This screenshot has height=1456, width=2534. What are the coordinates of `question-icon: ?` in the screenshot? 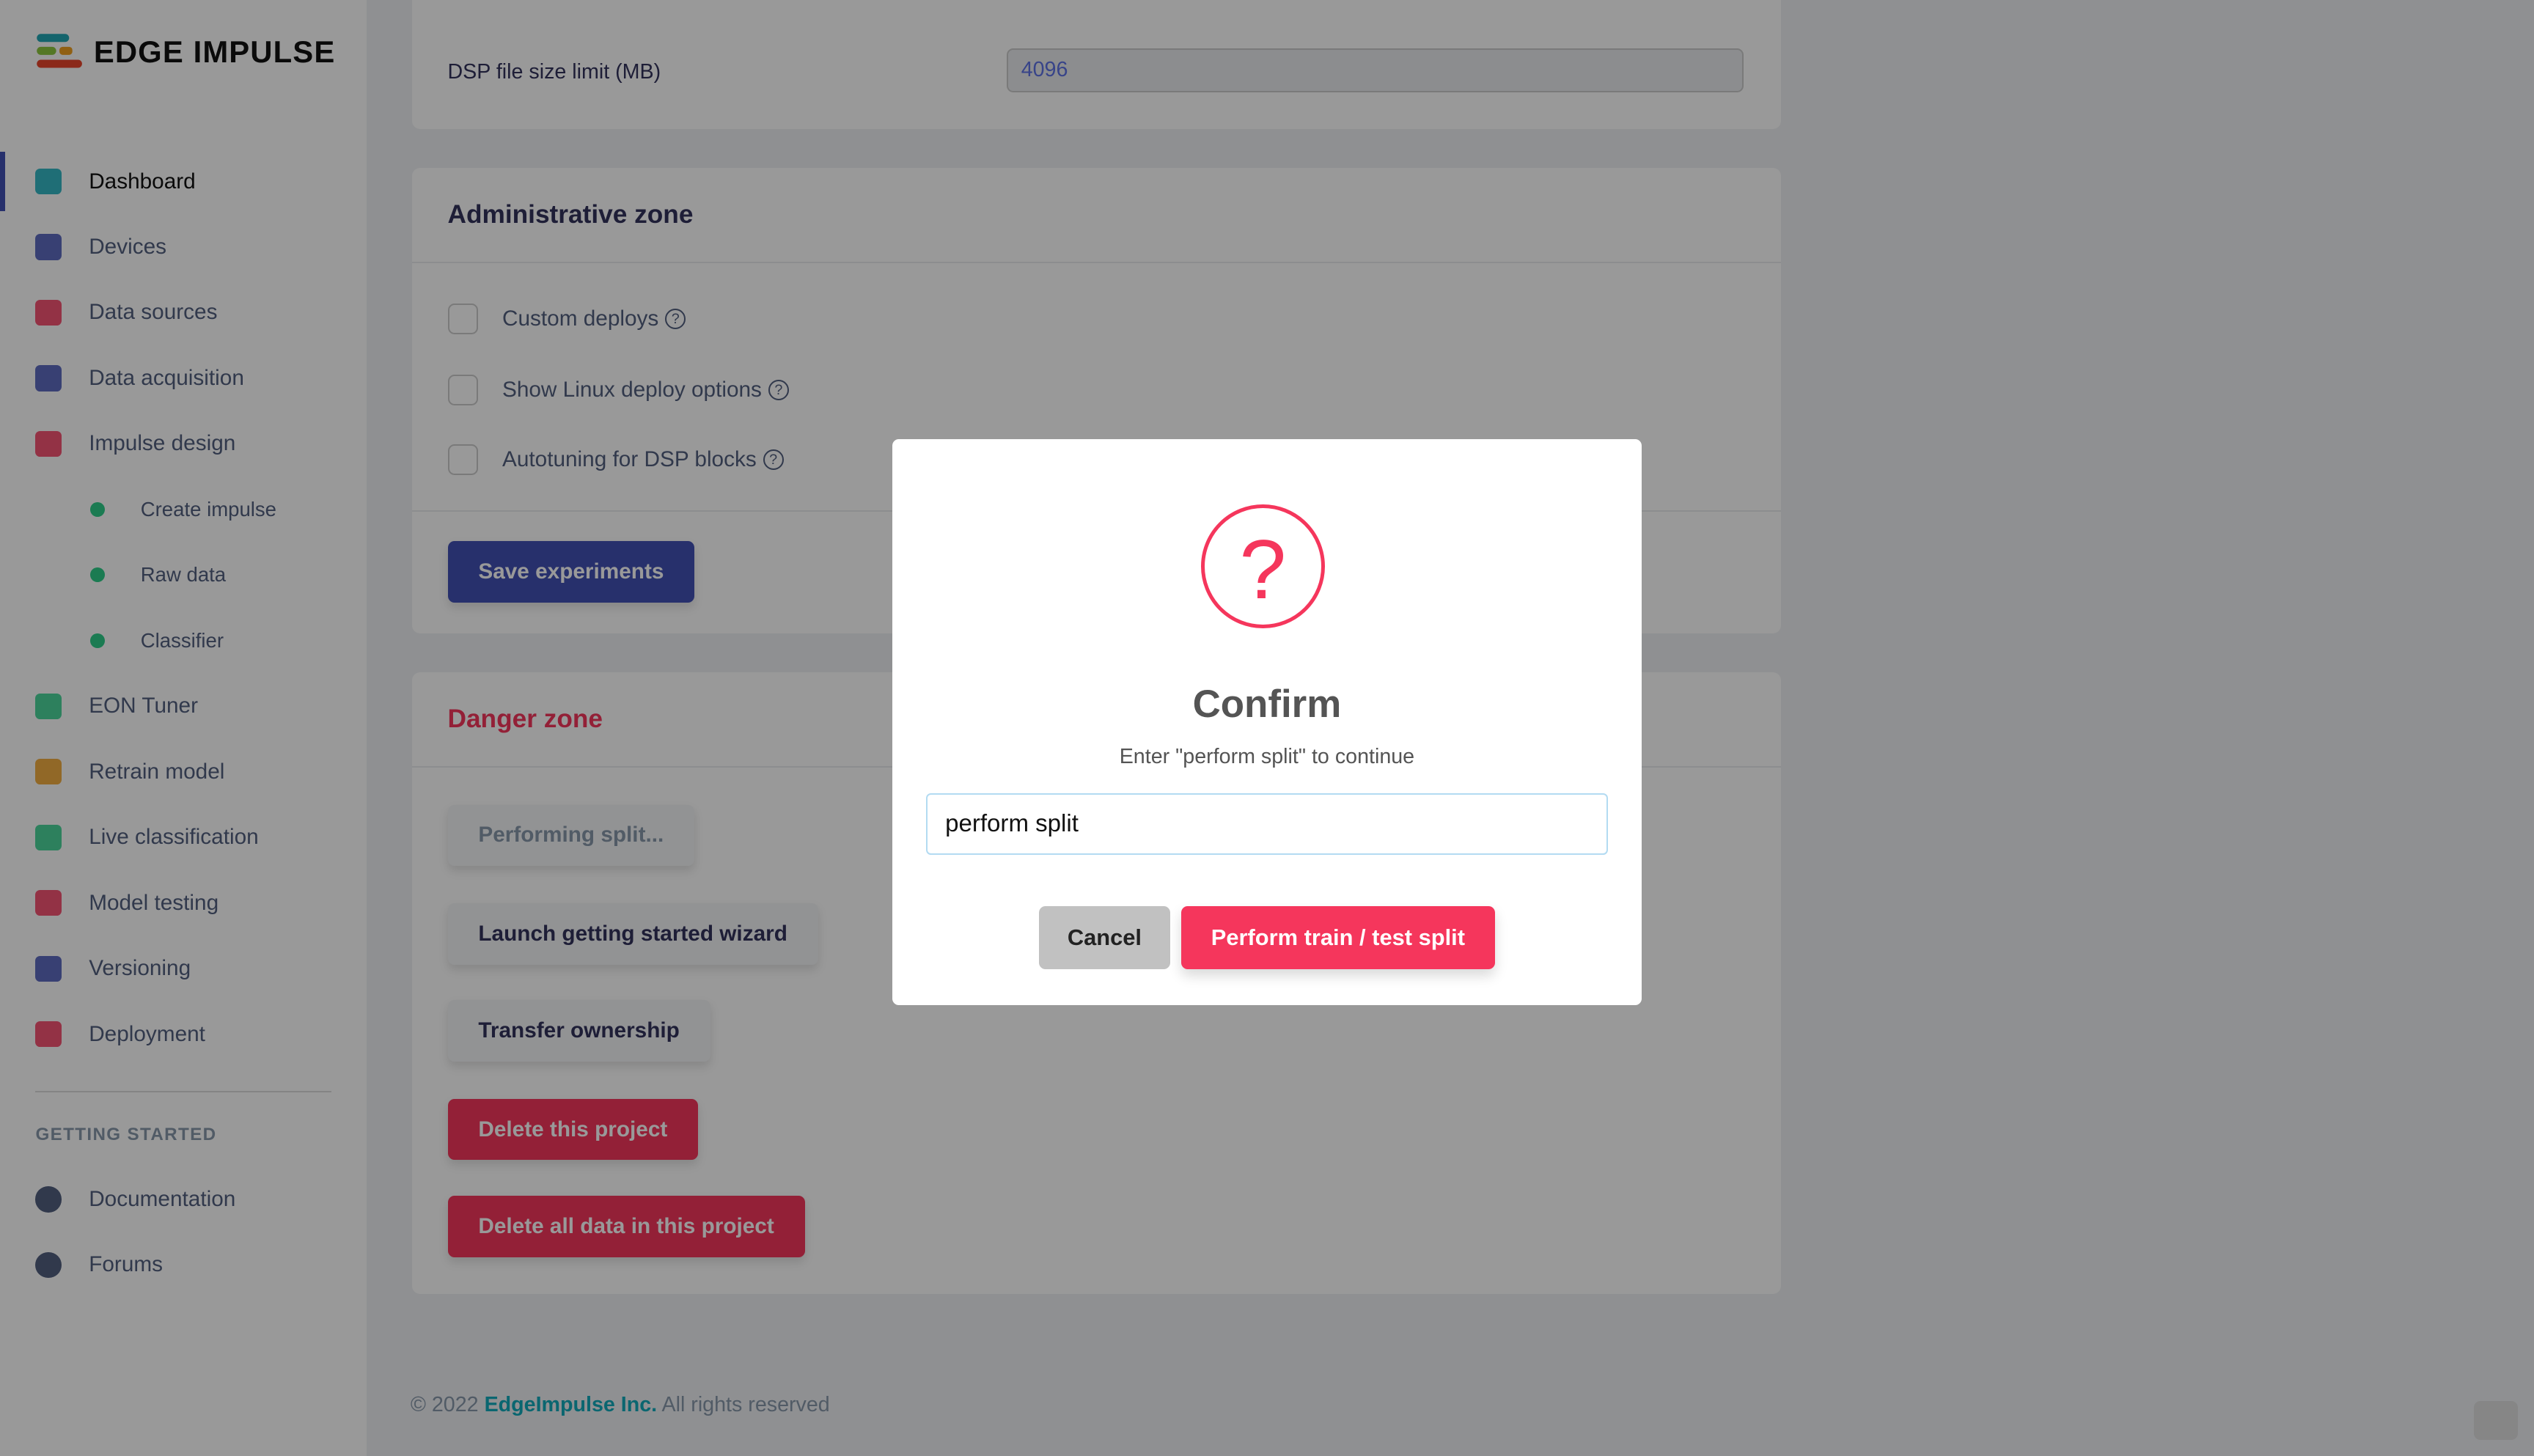 It's located at (1263, 566).